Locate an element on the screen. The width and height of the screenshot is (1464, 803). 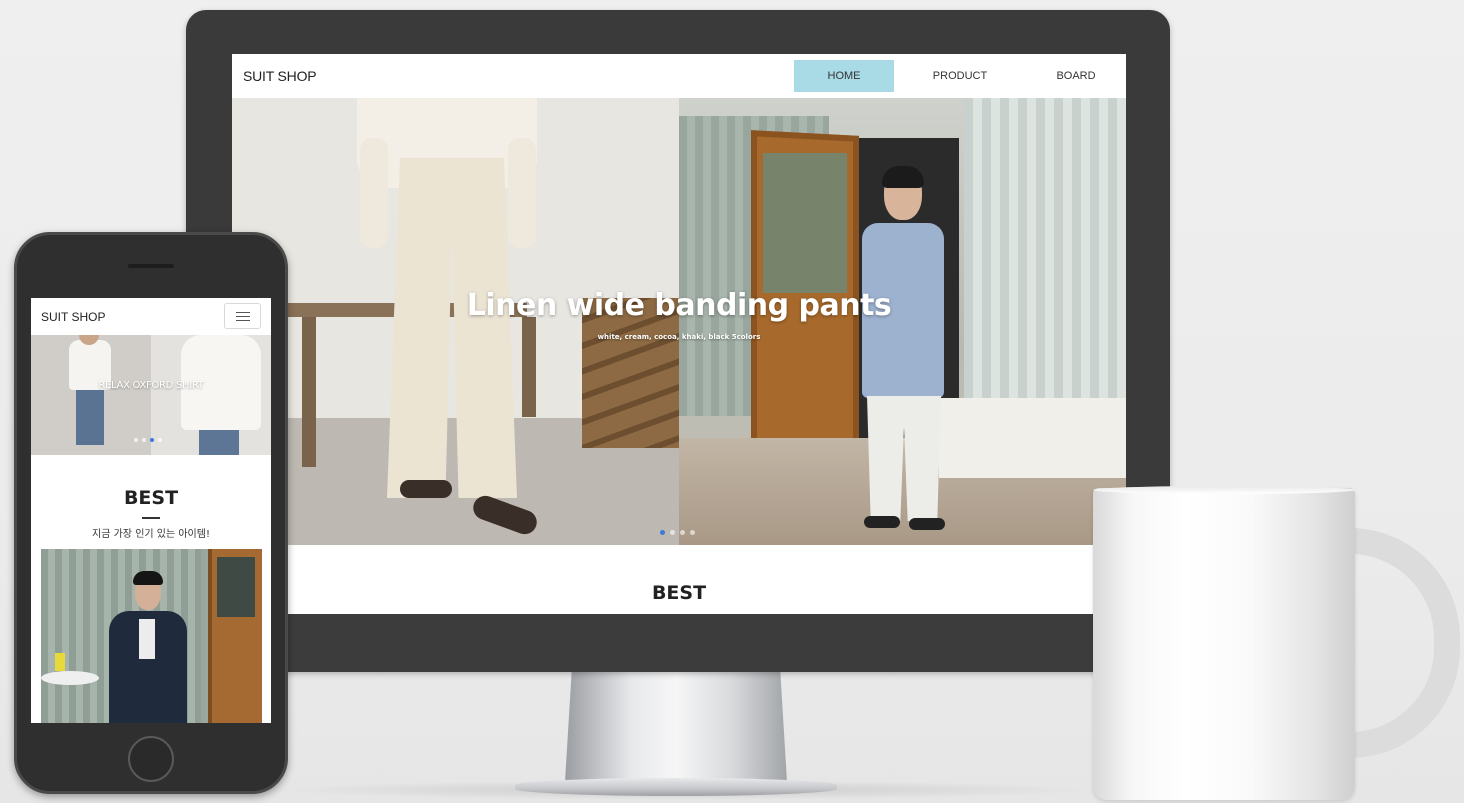
monitor-stand-base is located at coordinates (676, 787).